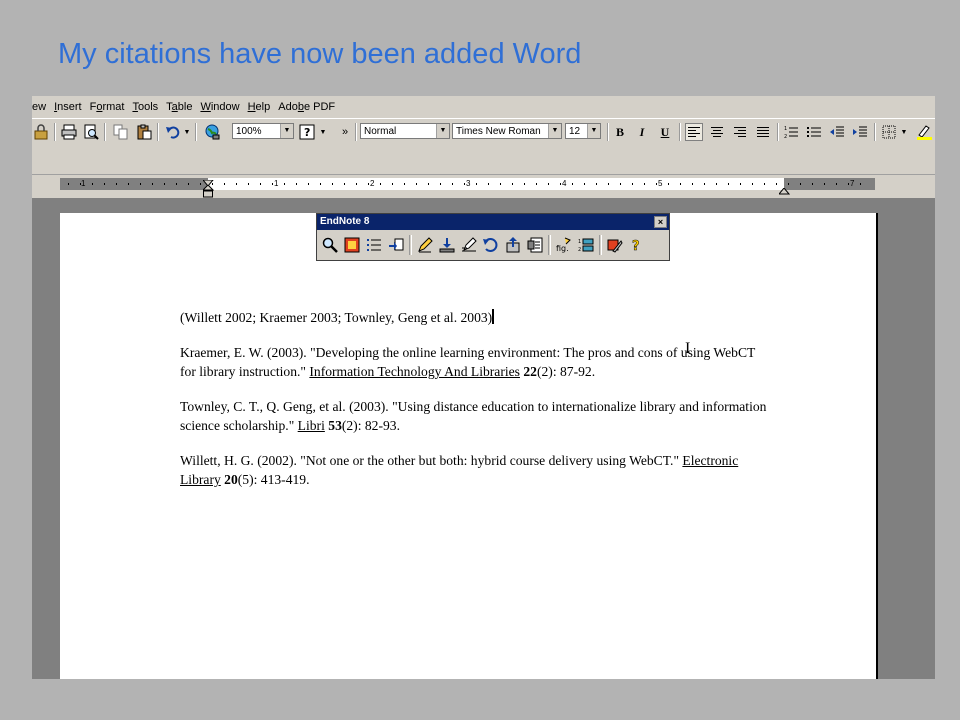 This screenshot has height=720, width=960. Describe the element at coordinates (307, 132) in the screenshot. I see `help-icon: ?` at that location.